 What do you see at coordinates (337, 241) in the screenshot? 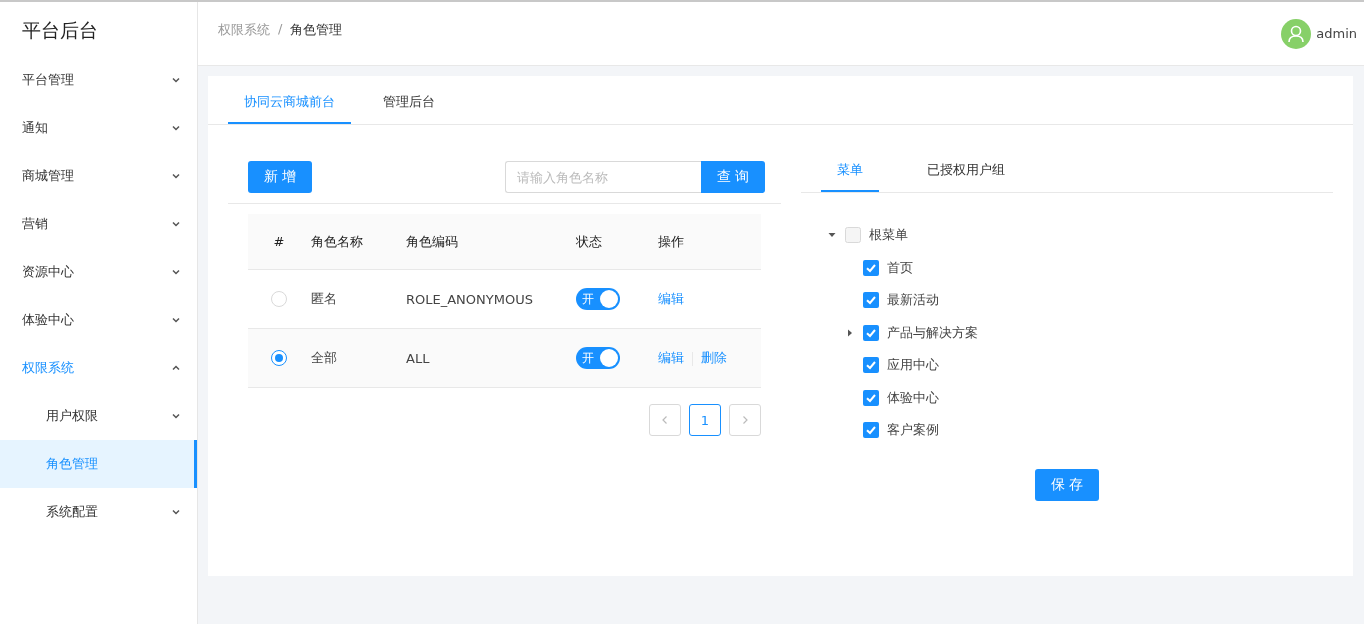
I see `column-header: 角色名称` at bounding box center [337, 241].